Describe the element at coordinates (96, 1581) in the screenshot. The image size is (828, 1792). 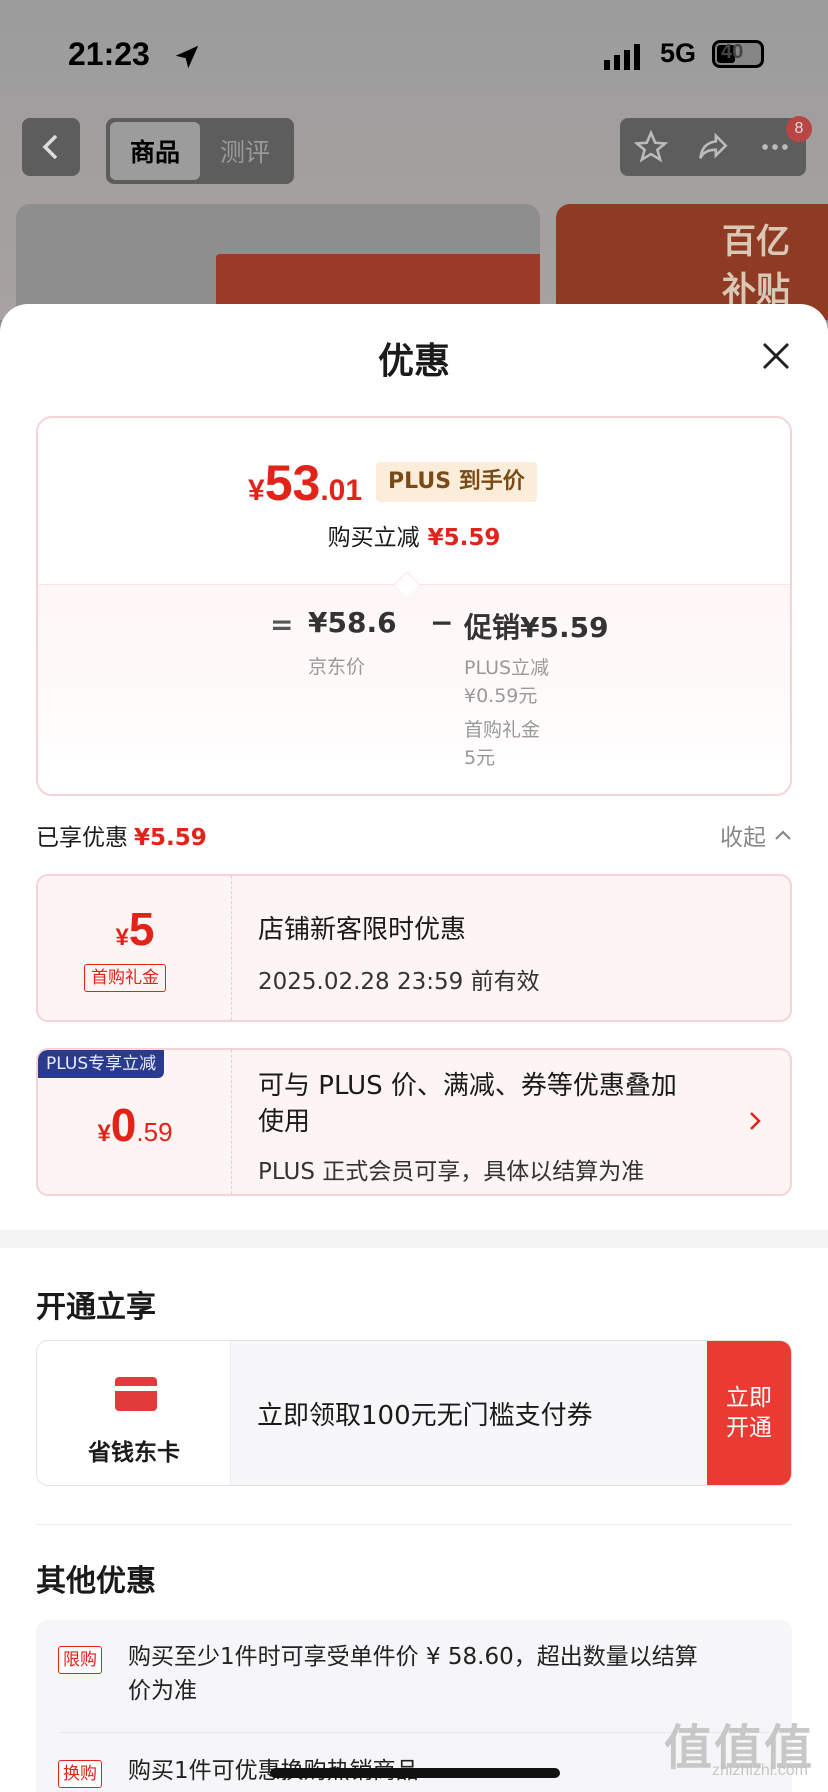
I see `other-section-title: 其他优惠` at that location.